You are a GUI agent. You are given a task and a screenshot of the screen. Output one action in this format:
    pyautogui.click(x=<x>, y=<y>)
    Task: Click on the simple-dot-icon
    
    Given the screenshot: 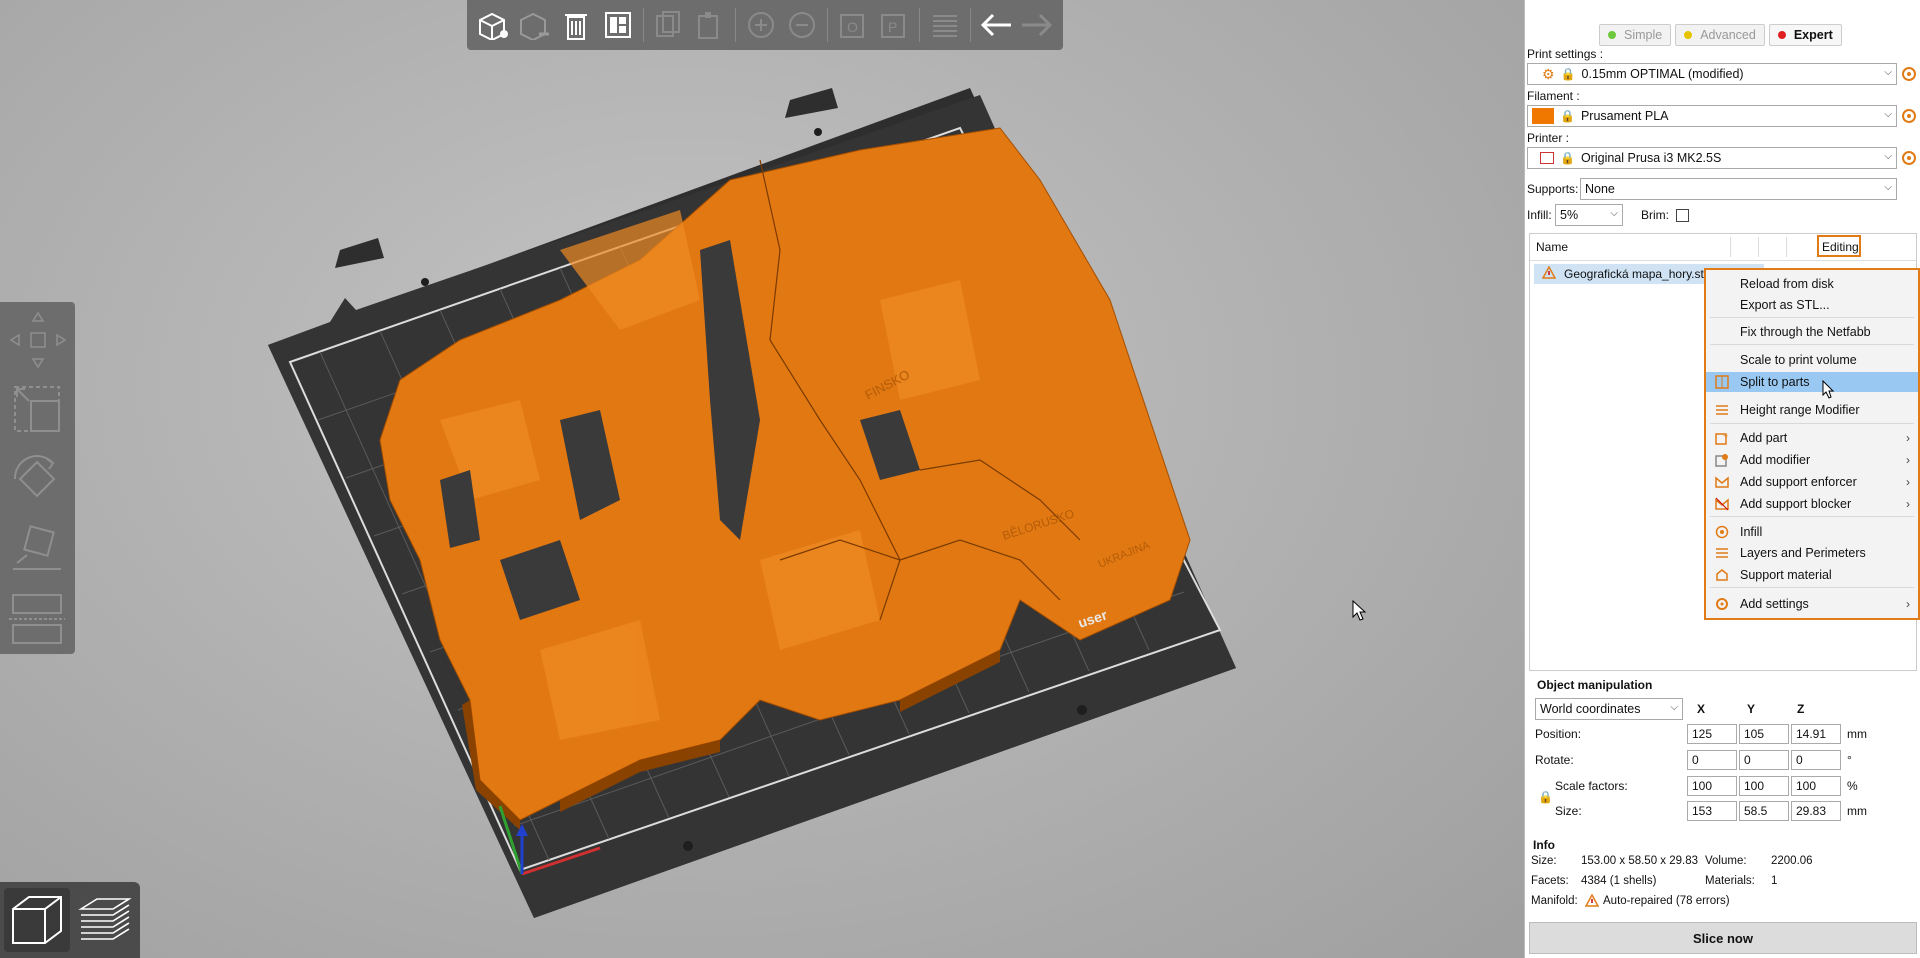 What is the action you would take?
    pyautogui.click(x=1612, y=35)
    